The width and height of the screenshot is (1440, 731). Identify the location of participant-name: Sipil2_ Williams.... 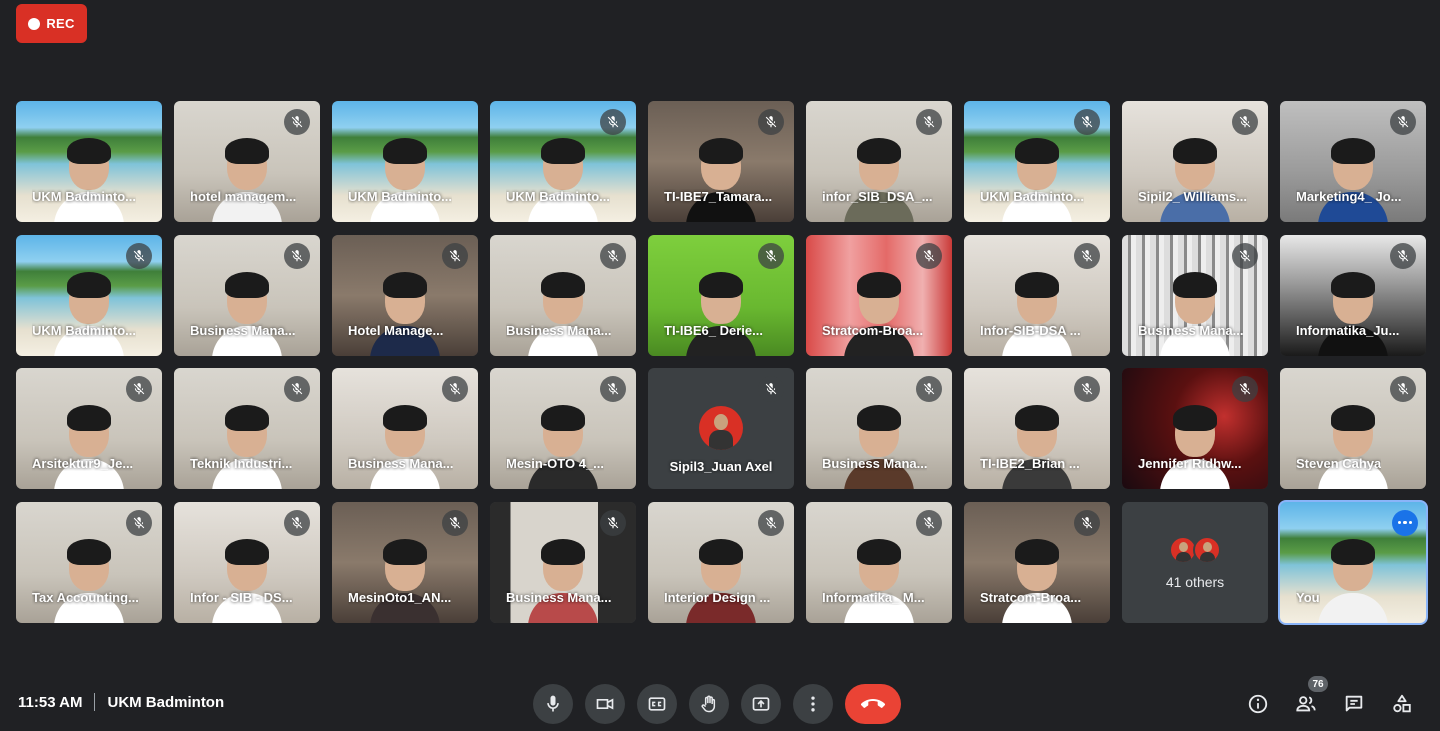
(1192, 196).